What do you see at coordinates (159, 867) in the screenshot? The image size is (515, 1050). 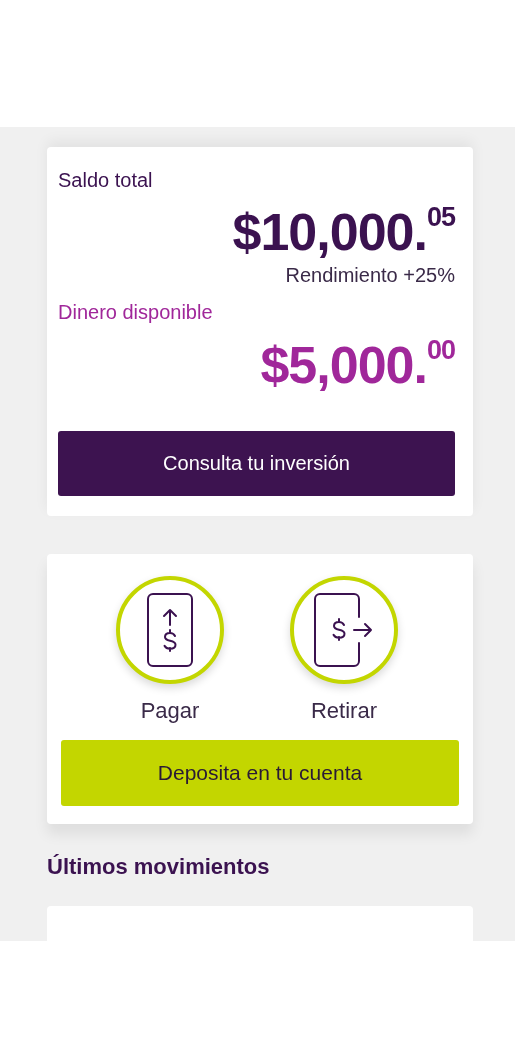 I see `section-heading: Últimos movimientos` at bounding box center [159, 867].